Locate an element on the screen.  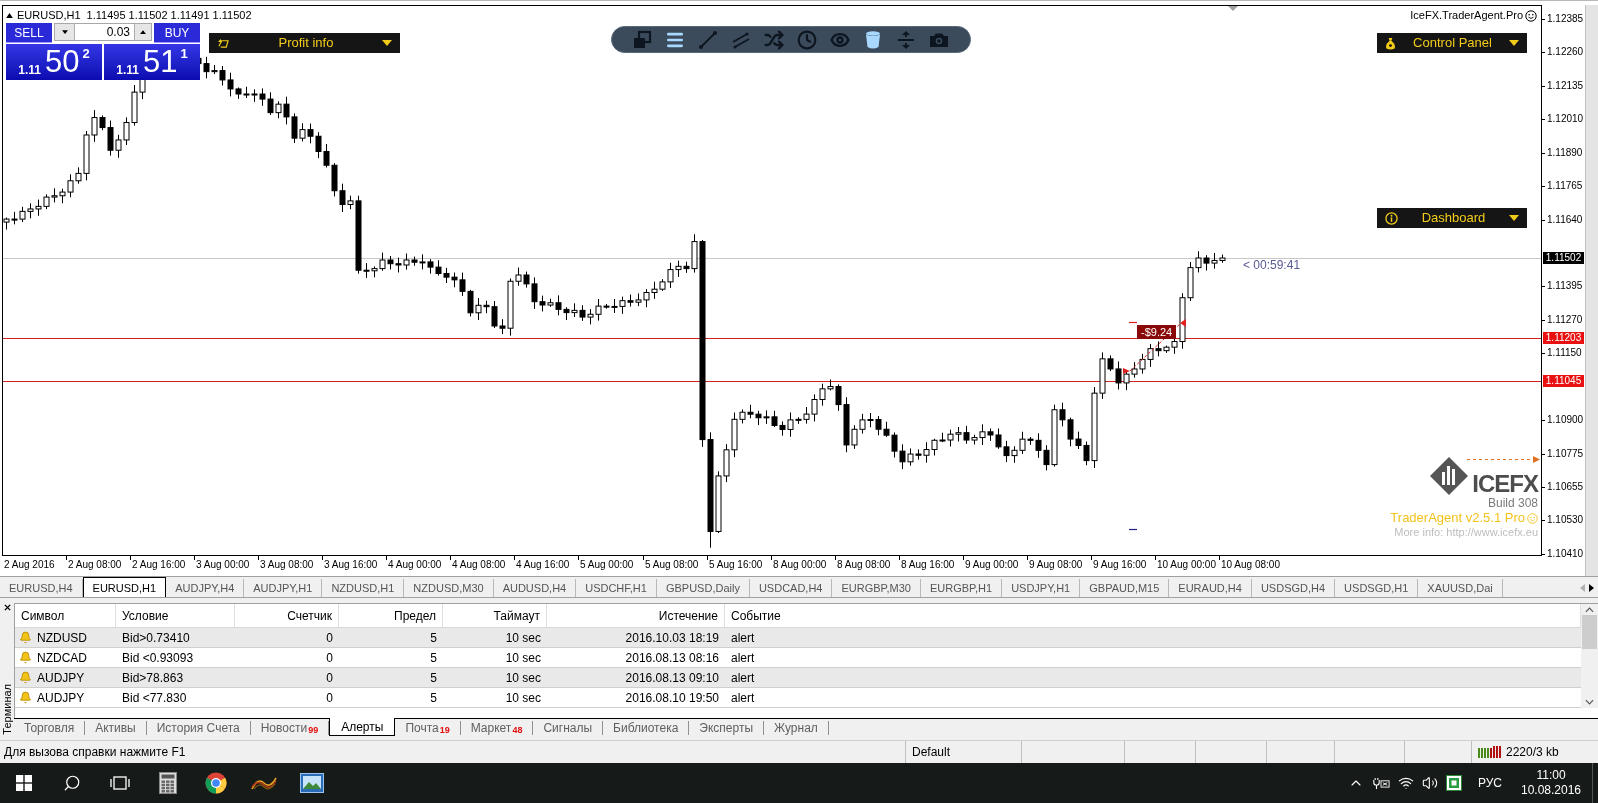
chart-tab: USDJPY,H1 is located at coordinates (1041, 588).